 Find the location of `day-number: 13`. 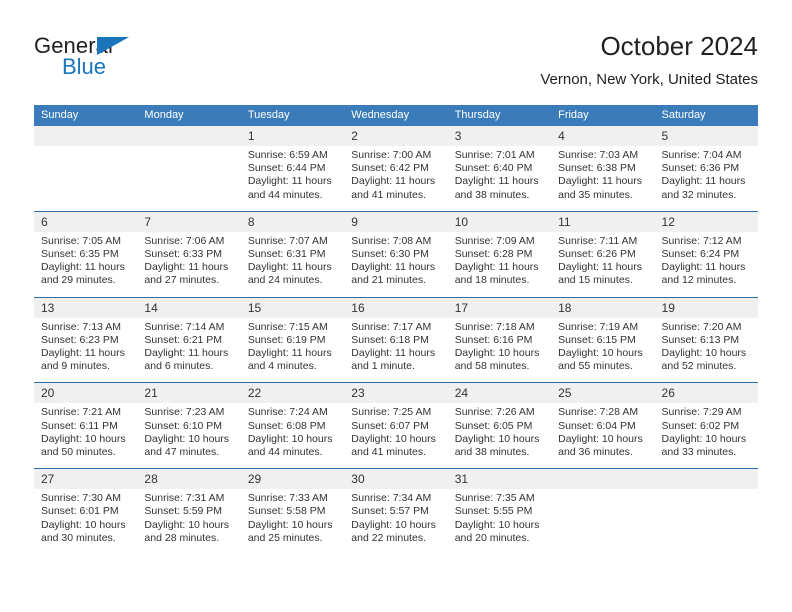

day-number: 13 is located at coordinates (86, 307).